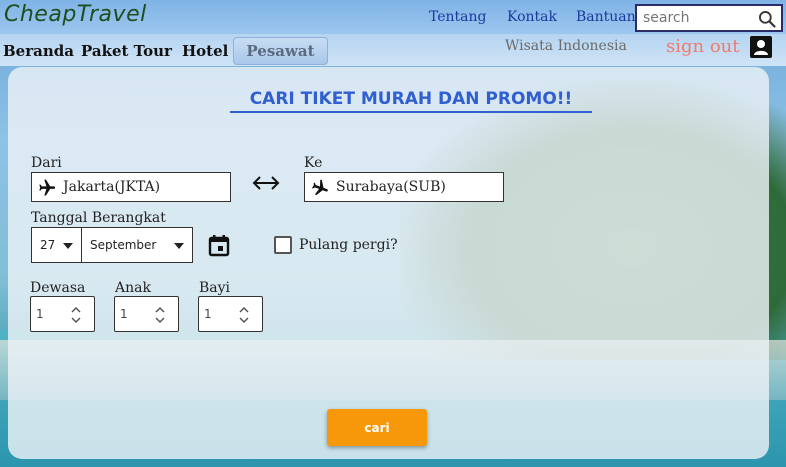  I want to click on nav-item-pesawat: Pesawat, so click(280, 51).